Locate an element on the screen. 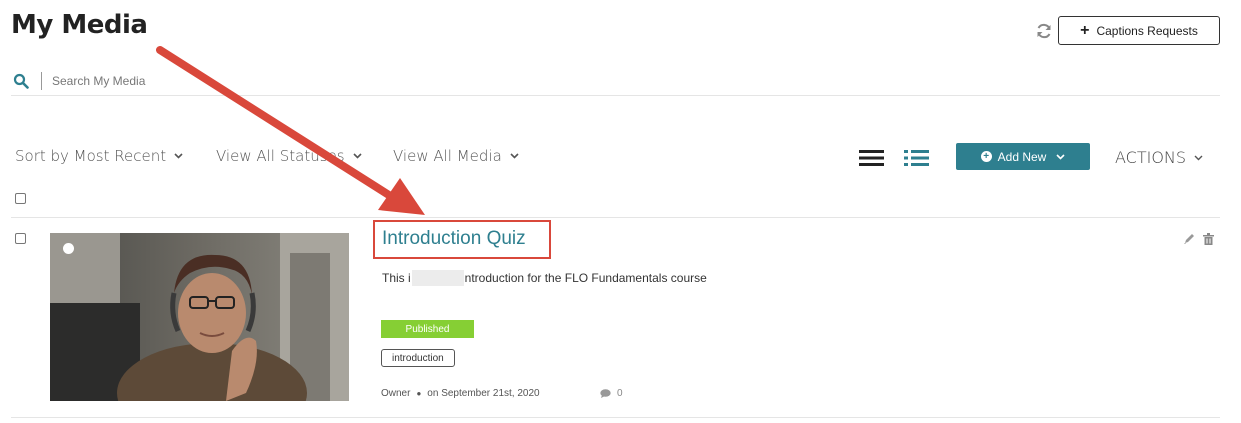  status-badge: Published is located at coordinates (427, 329).